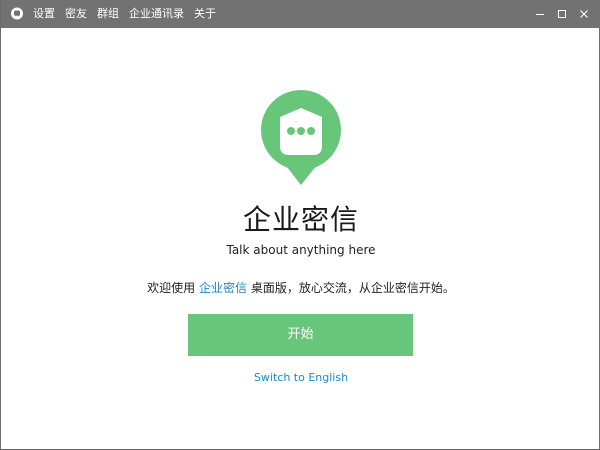 The image size is (600, 450). What do you see at coordinates (156, 14) in the screenshot?
I see `menu-item-enterprise-contacts: 企业通讯录` at bounding box center [156, 14].